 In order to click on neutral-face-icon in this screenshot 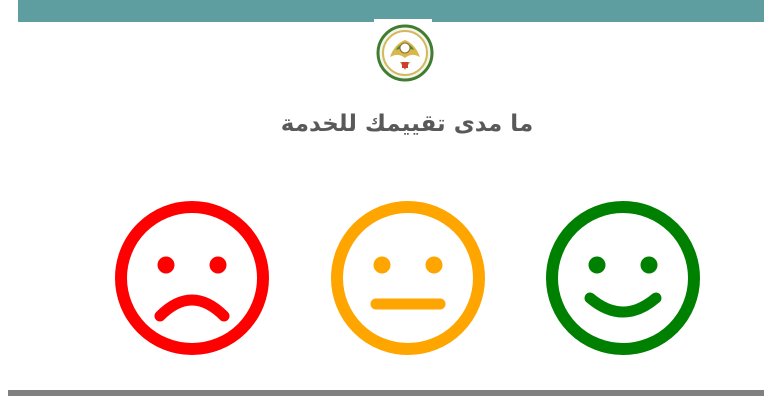, I will do `click(408, 278)`.